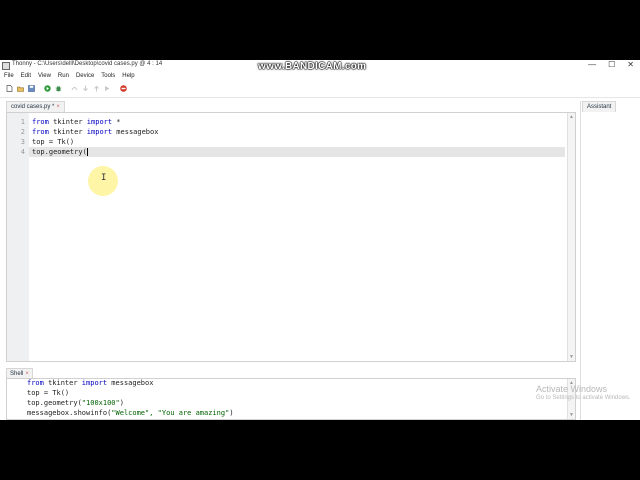 This screenshot has height=480, width=640. What do you see at coordinates (87, 152) in the screenshot?
I see `text-caret` at bounding box center [87, 152].